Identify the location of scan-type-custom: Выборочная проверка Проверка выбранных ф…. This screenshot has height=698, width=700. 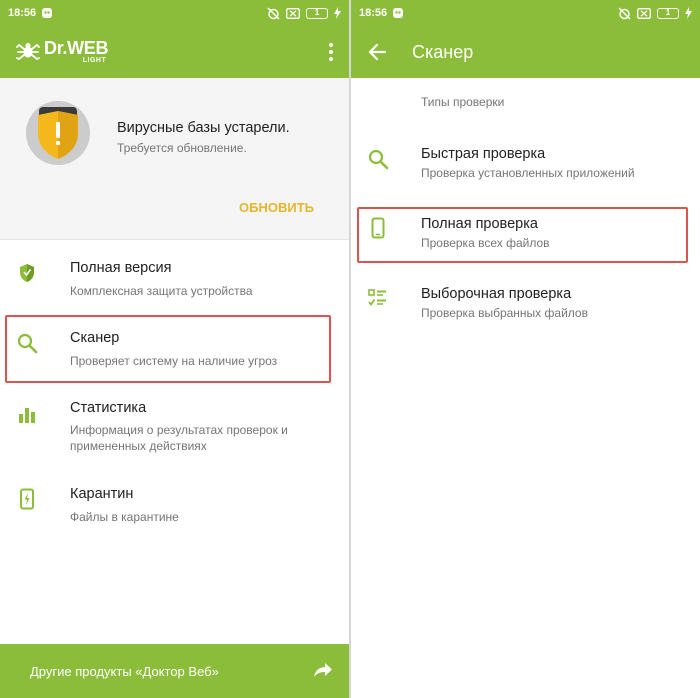
(525, 308).